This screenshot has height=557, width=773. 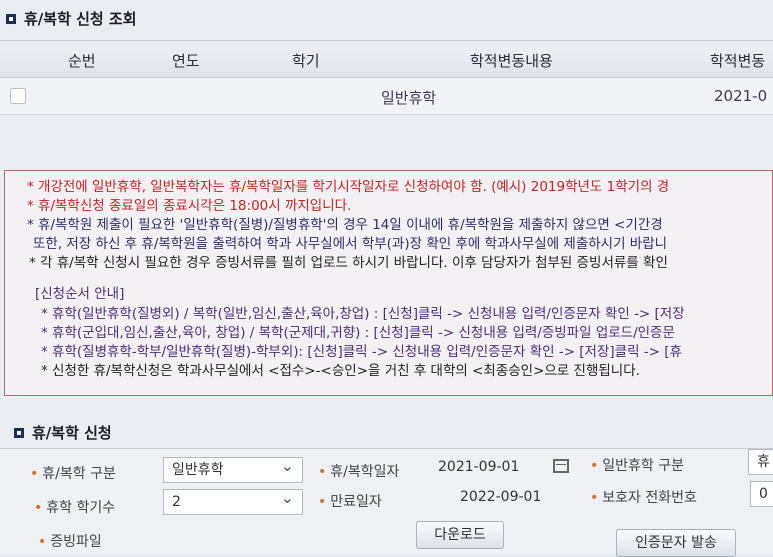 I want to click on semester-count-select: 2, so click(x=233, y=502).